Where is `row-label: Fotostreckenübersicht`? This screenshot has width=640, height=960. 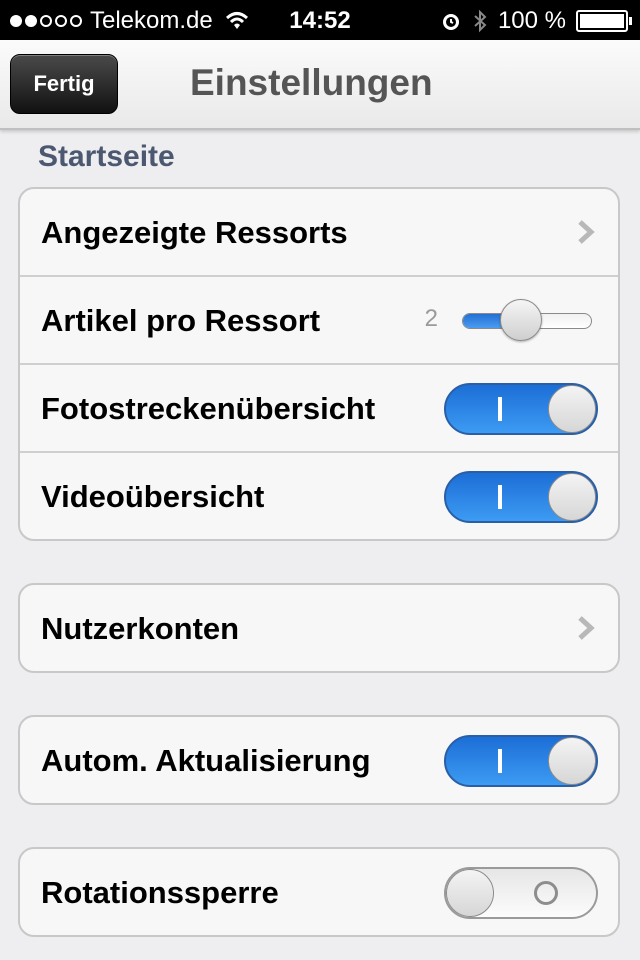 row-label: Fotostreckenübersicht is located at coordinates (208, 408).